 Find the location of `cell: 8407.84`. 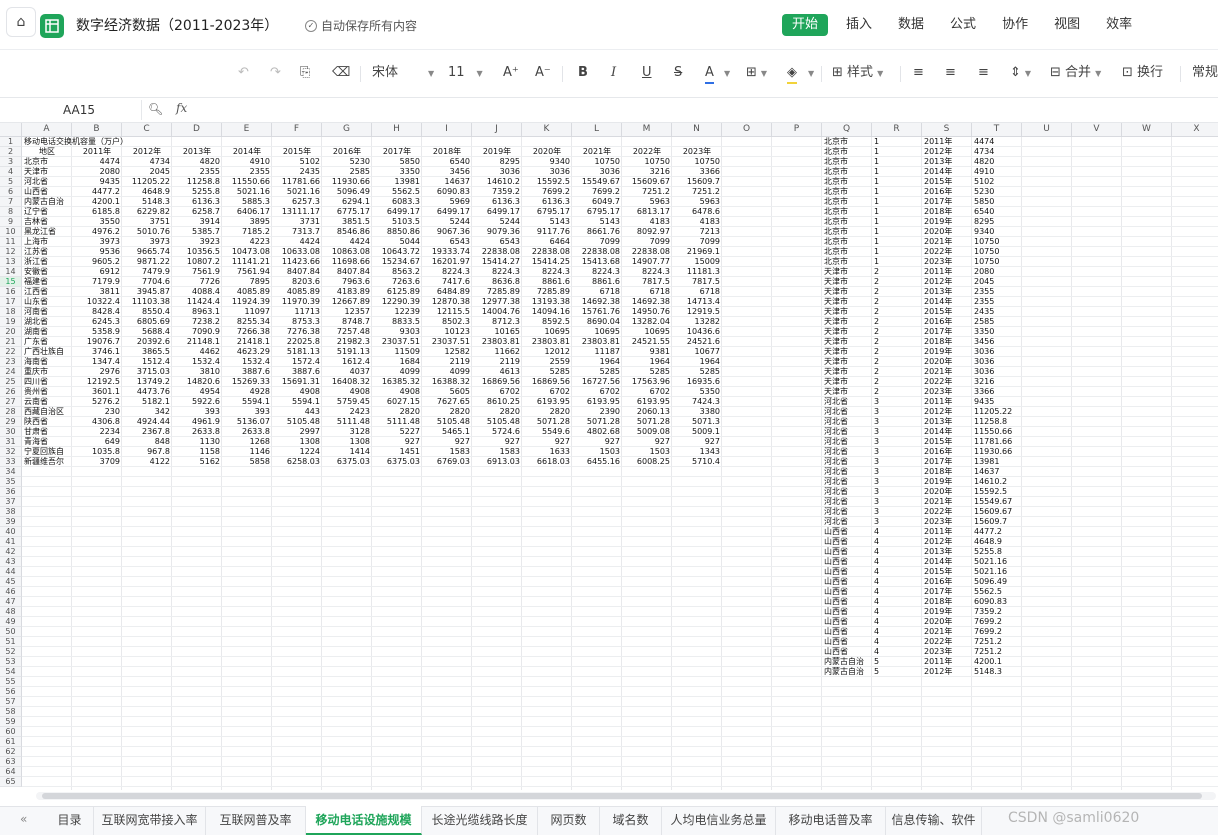

cell: 8407.84 is located at coordinates (347, 272).